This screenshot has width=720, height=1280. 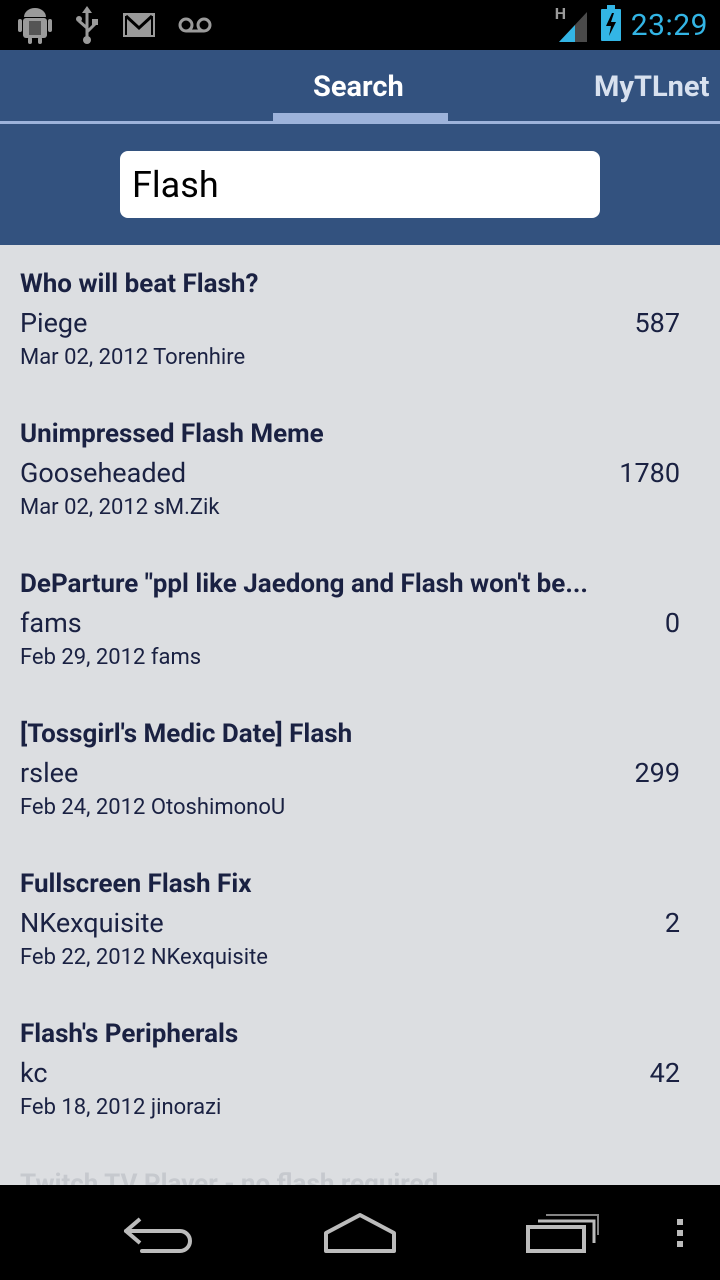 I want to click on tab-search: Search, so click(x=358, y=87).